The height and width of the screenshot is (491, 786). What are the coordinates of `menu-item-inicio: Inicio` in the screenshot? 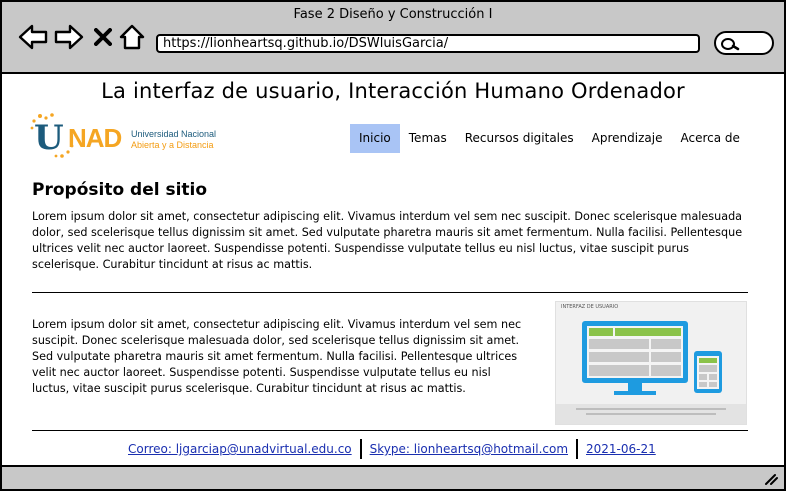 It's located at (375, 138).